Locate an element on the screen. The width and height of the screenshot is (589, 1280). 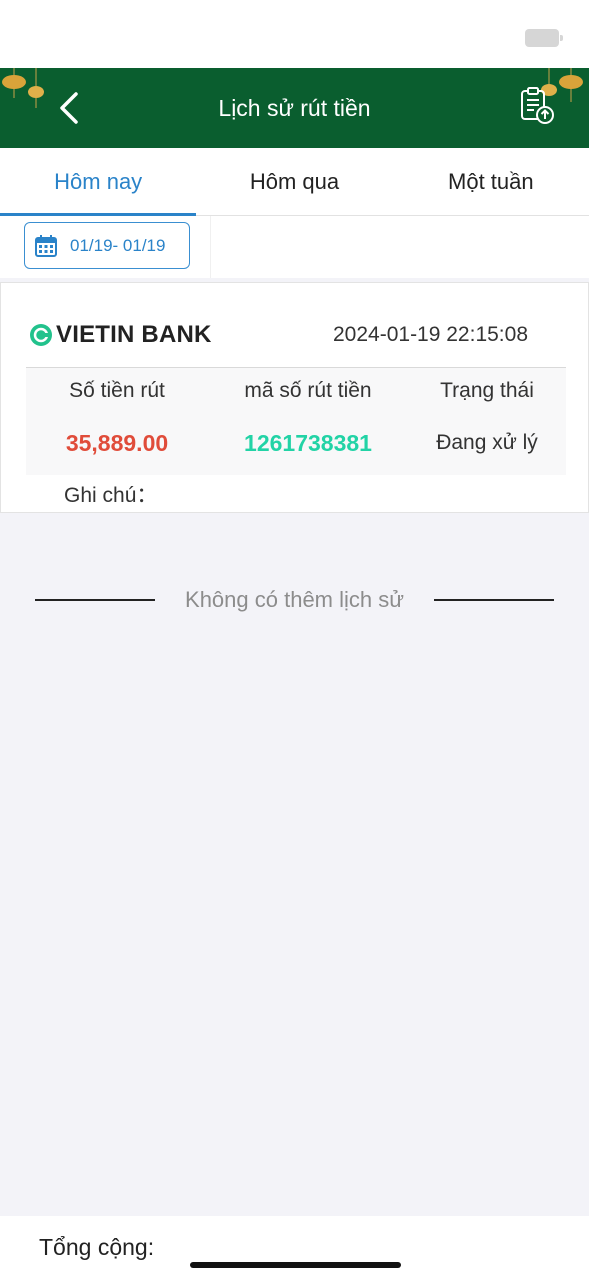
calendar-icon is located at coordinates (46, 245).